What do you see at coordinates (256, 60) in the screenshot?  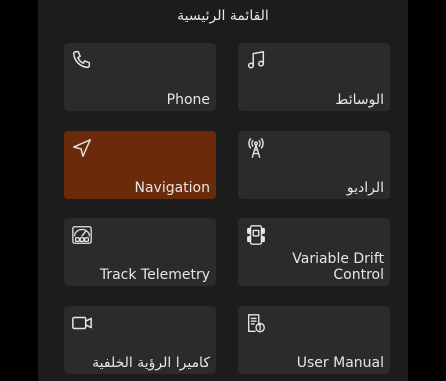 I see `music-note-icon` at bounding box center [256, 60].